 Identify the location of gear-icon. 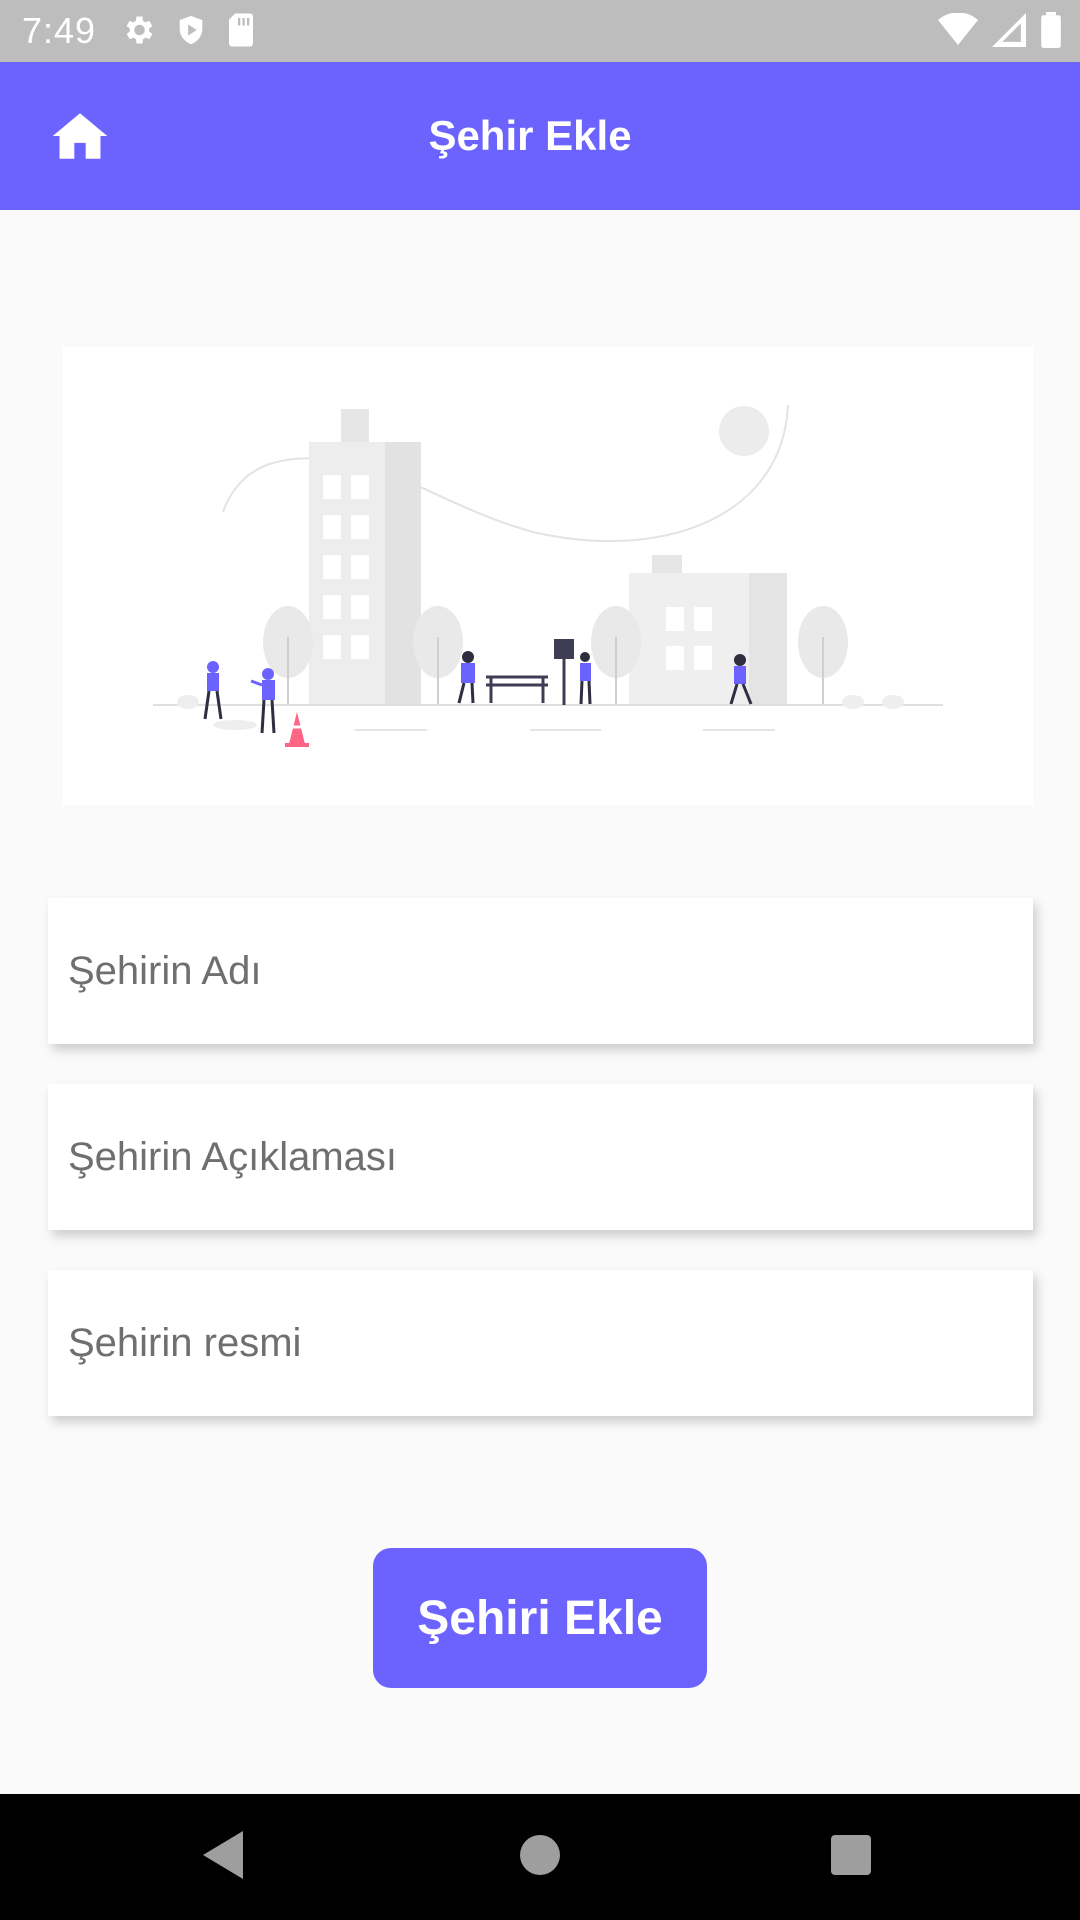
(138, 30).